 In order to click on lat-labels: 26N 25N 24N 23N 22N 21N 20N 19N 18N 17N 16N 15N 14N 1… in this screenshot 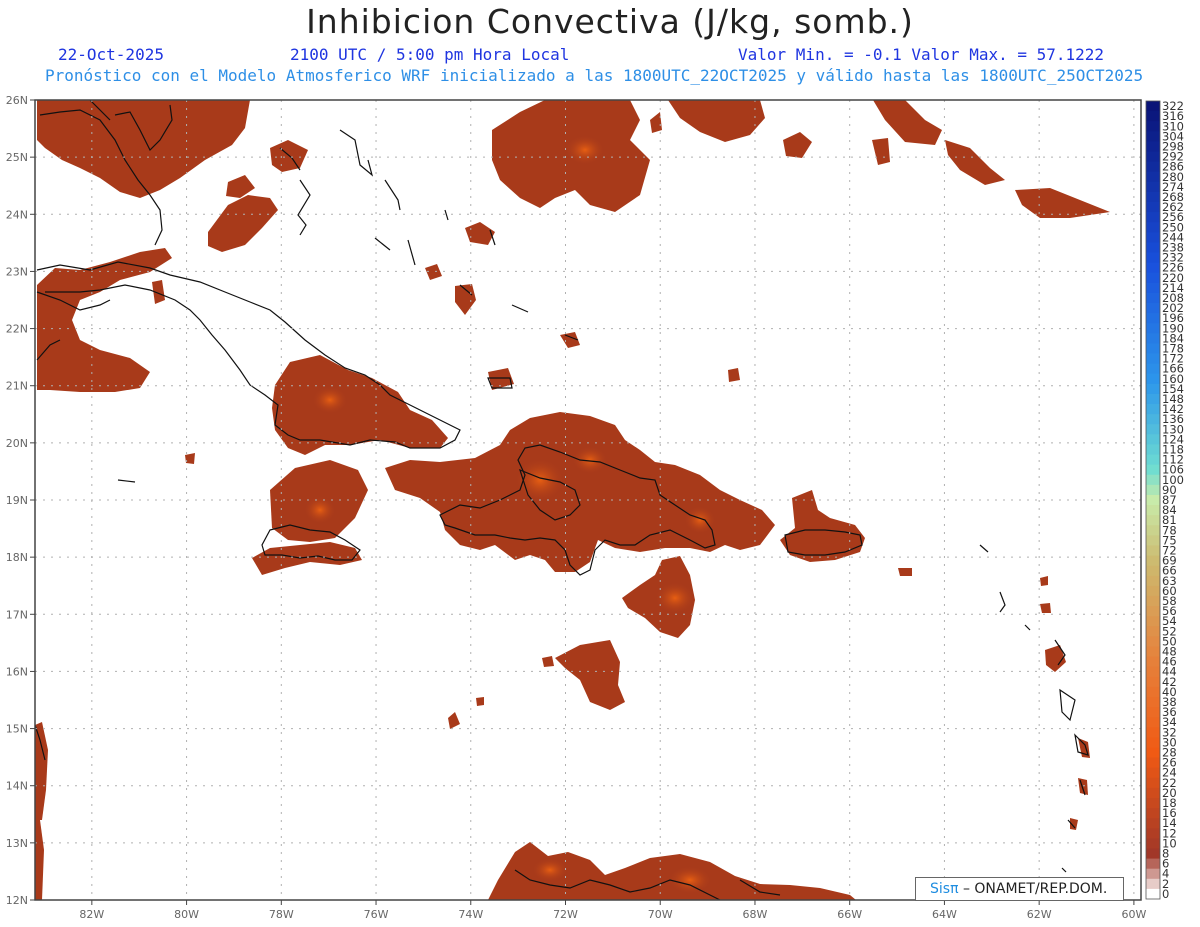, I will do `click(20, 500)`.